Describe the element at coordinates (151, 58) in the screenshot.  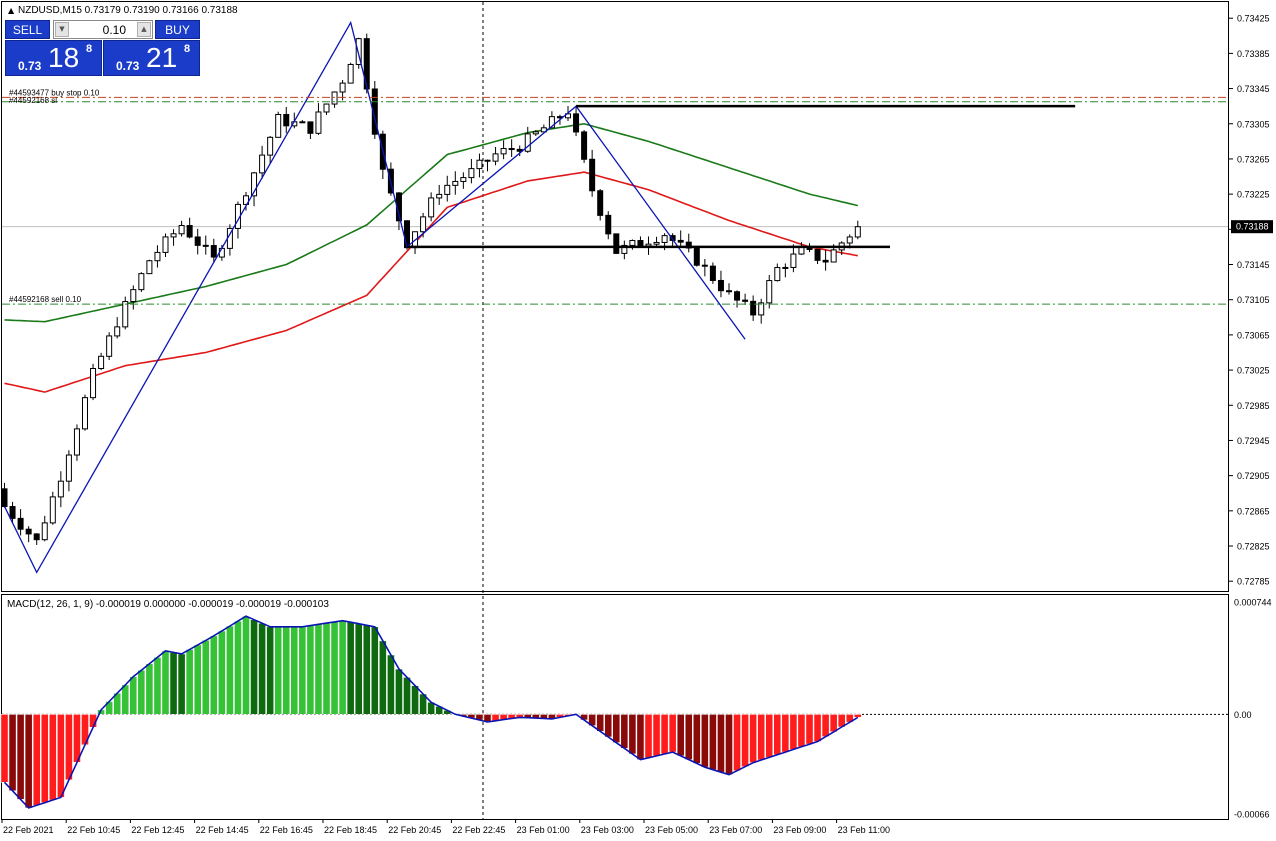
I see `buy-price-button: 0.73 21 8` at that location.